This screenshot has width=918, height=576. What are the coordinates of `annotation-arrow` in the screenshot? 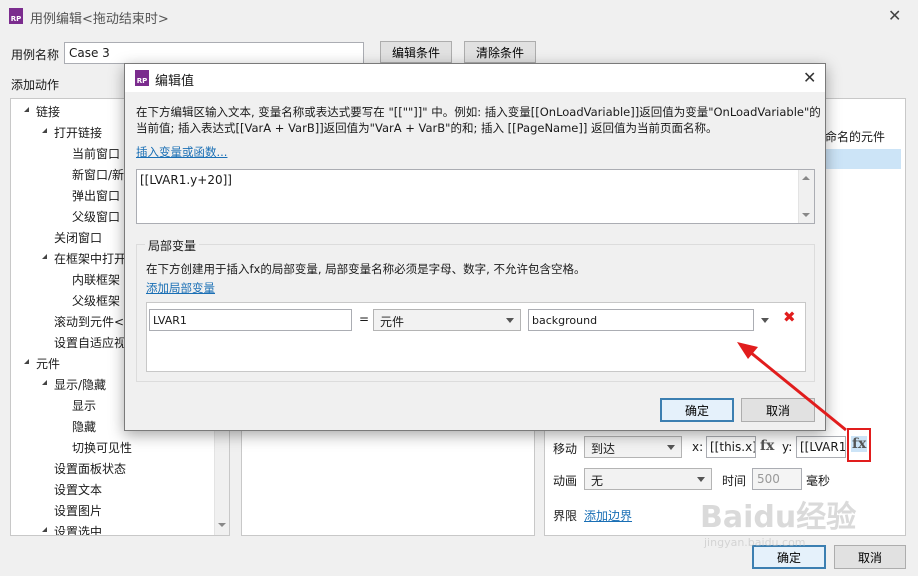 It's located at (792, 387).